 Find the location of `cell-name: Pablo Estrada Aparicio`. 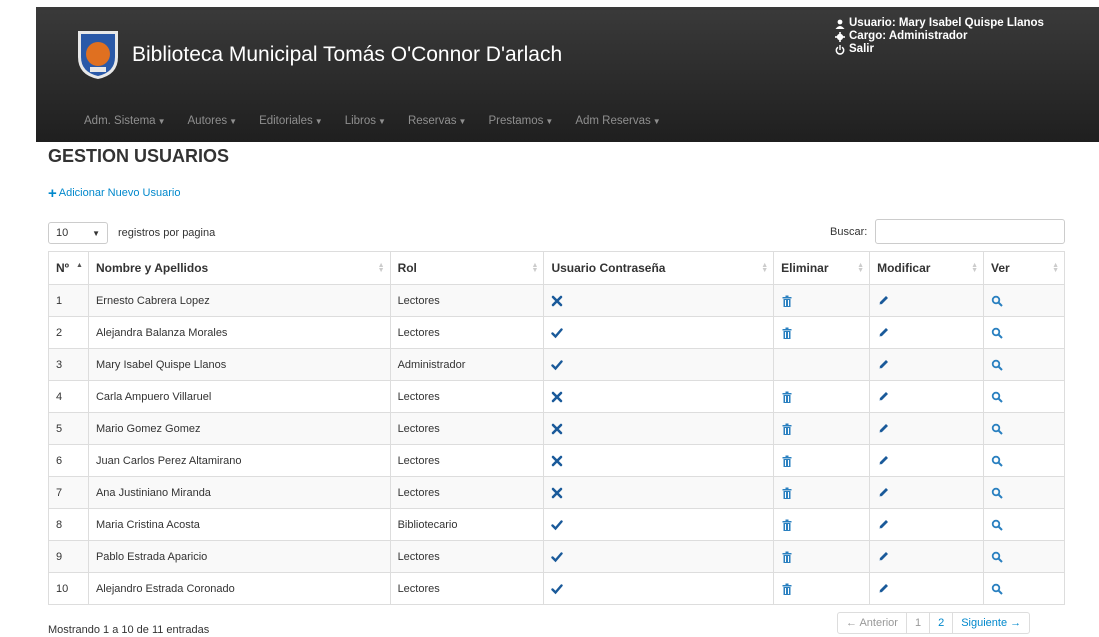

cell-name: Pablo Estrada Aparicio is located at coordinates (239, 556).